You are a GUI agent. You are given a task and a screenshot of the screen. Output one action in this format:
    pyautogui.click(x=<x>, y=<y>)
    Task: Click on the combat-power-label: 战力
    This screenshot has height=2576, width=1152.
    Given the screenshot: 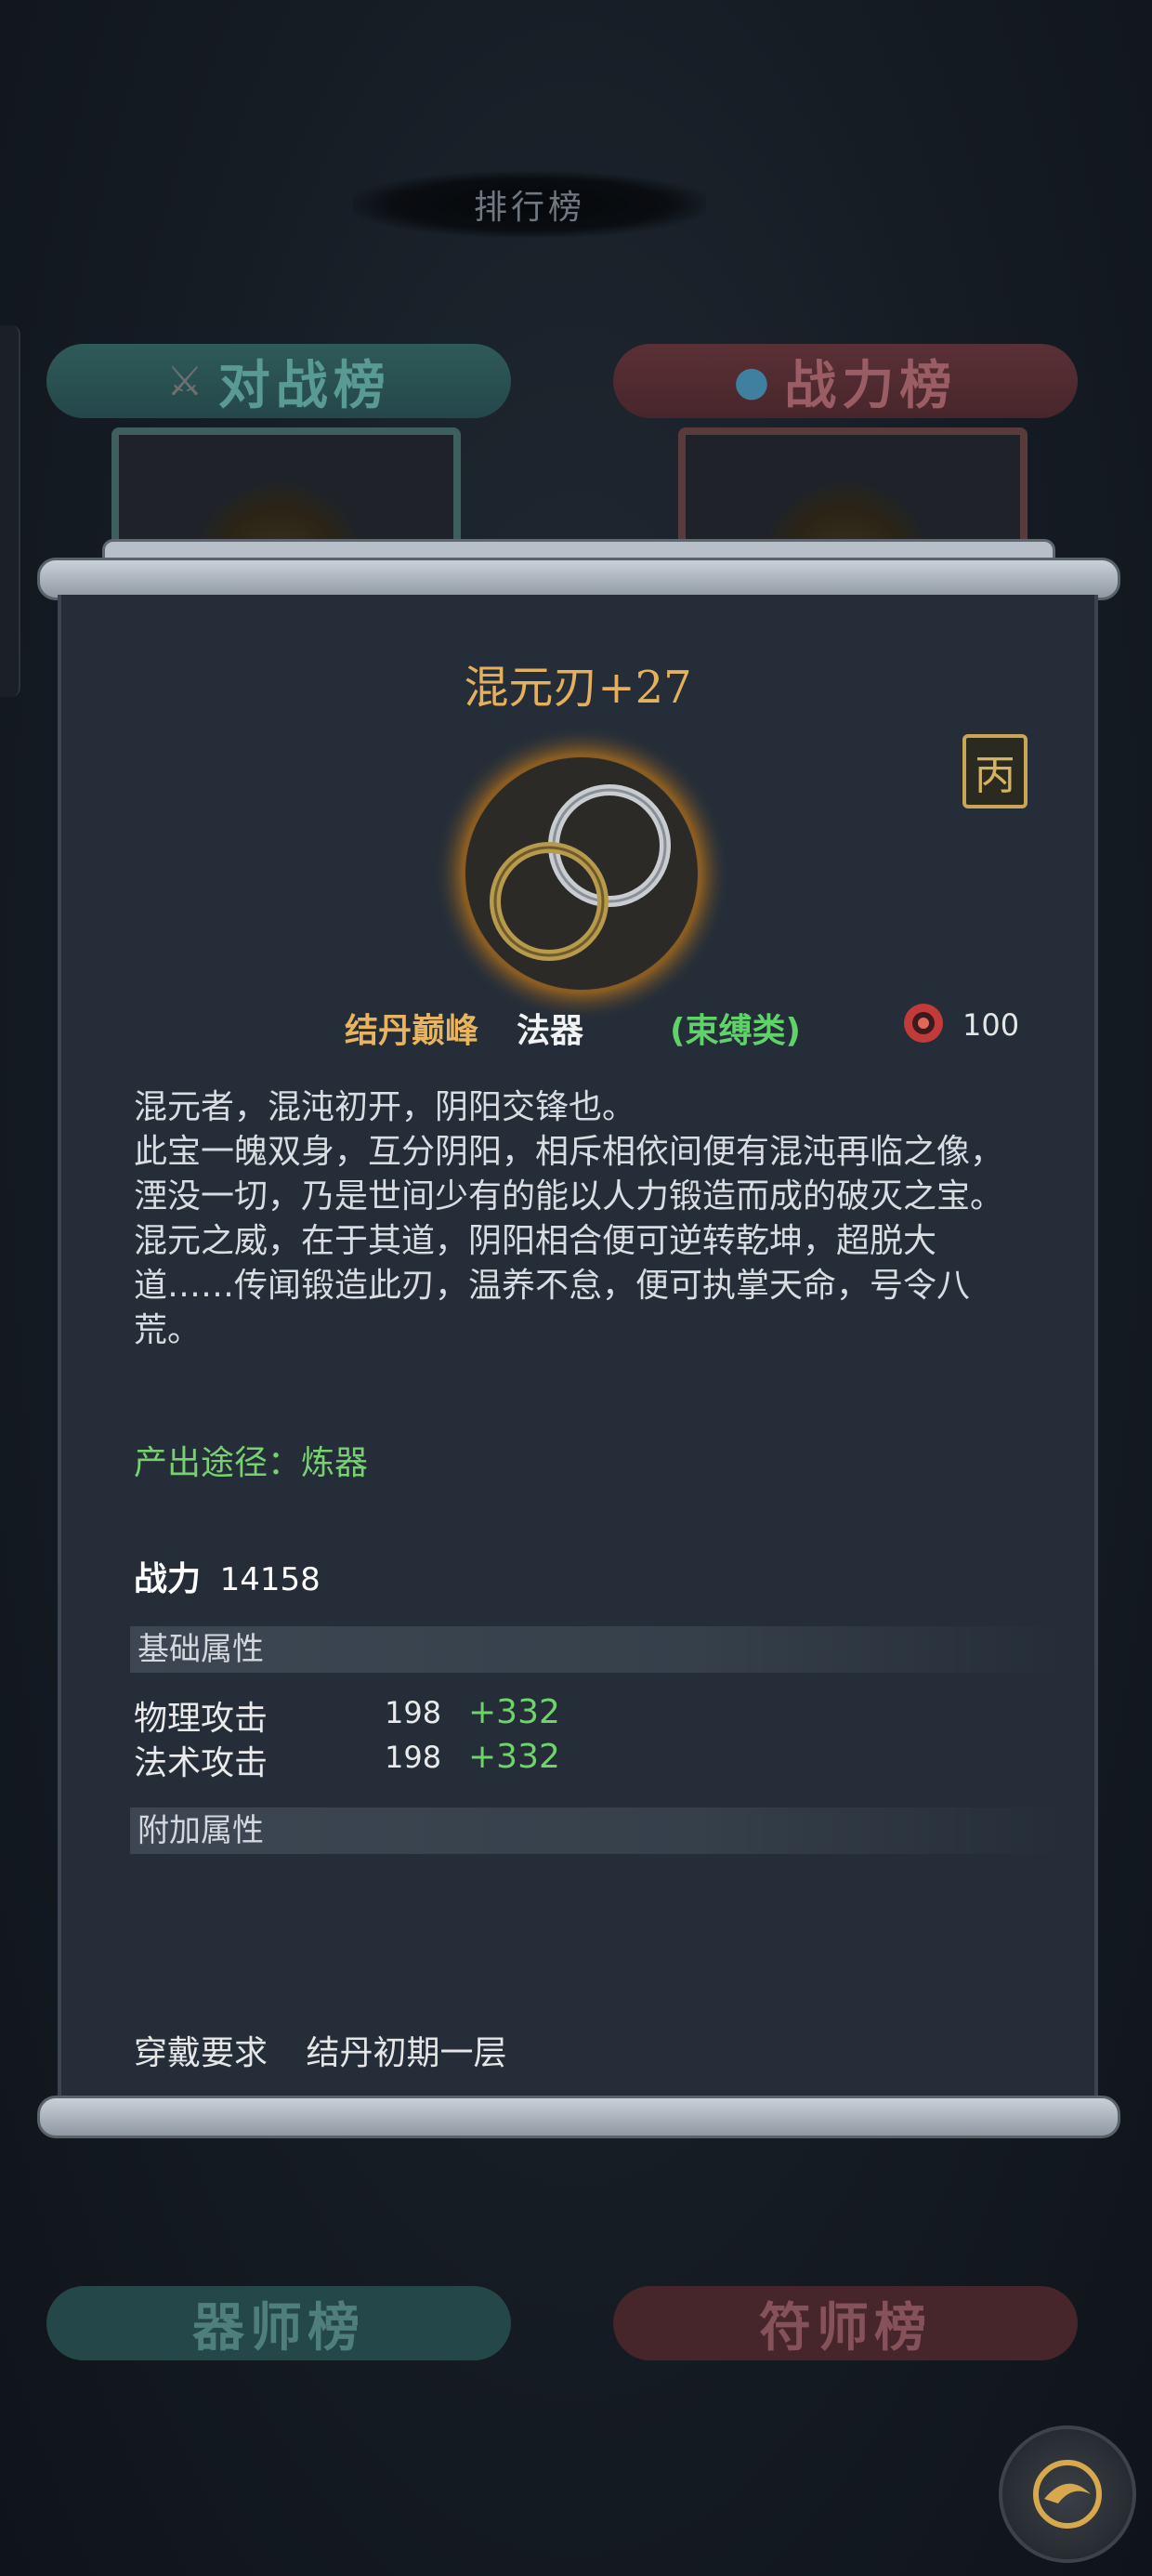 What is the action you would take?
    pyautogui.click(x=168, y=1579)
    